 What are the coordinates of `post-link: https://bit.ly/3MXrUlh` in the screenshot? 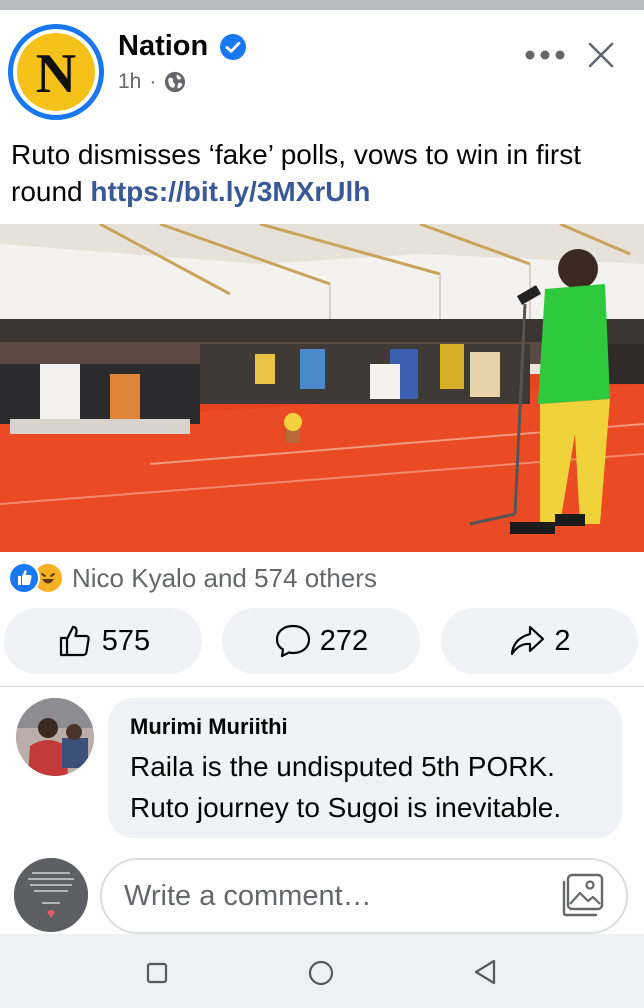 It's located at (230, 191).